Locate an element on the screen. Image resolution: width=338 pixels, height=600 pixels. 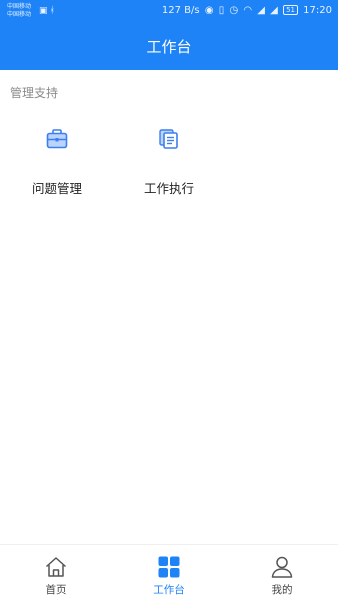
bottom-tab-bar: 首页 工作台 我的 is located at coordinates (169, 572).